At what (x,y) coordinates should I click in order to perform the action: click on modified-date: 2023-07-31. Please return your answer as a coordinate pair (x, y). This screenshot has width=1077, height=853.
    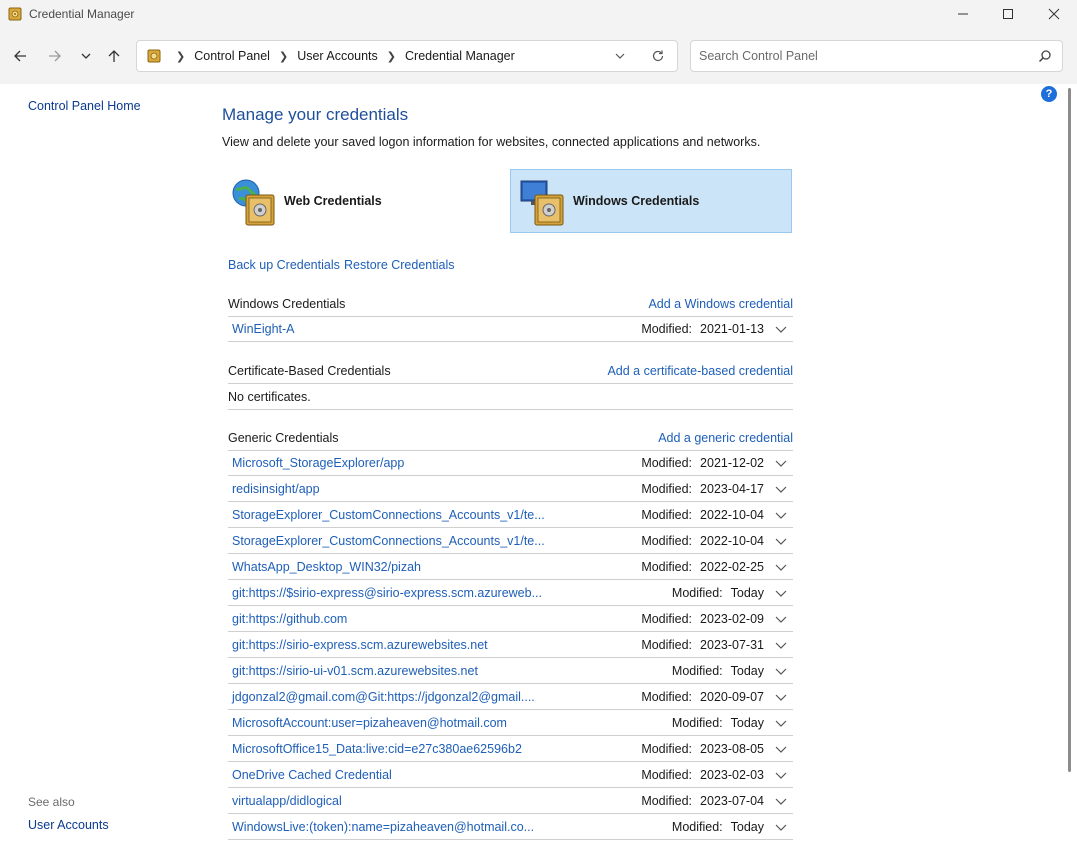
    Looking at the image, I should click on (732, 645).